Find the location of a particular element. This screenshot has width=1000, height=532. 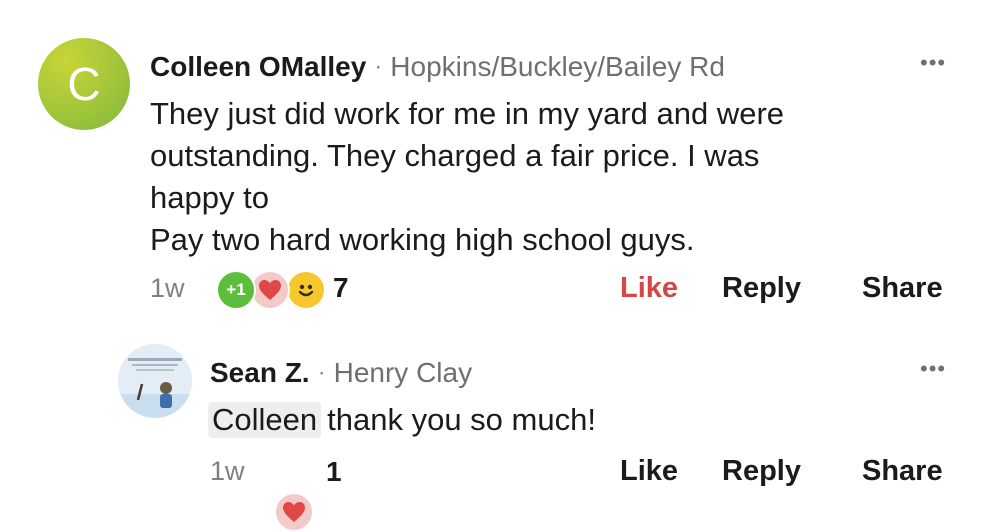

reactions-summary is located at coordinates (295, 511).